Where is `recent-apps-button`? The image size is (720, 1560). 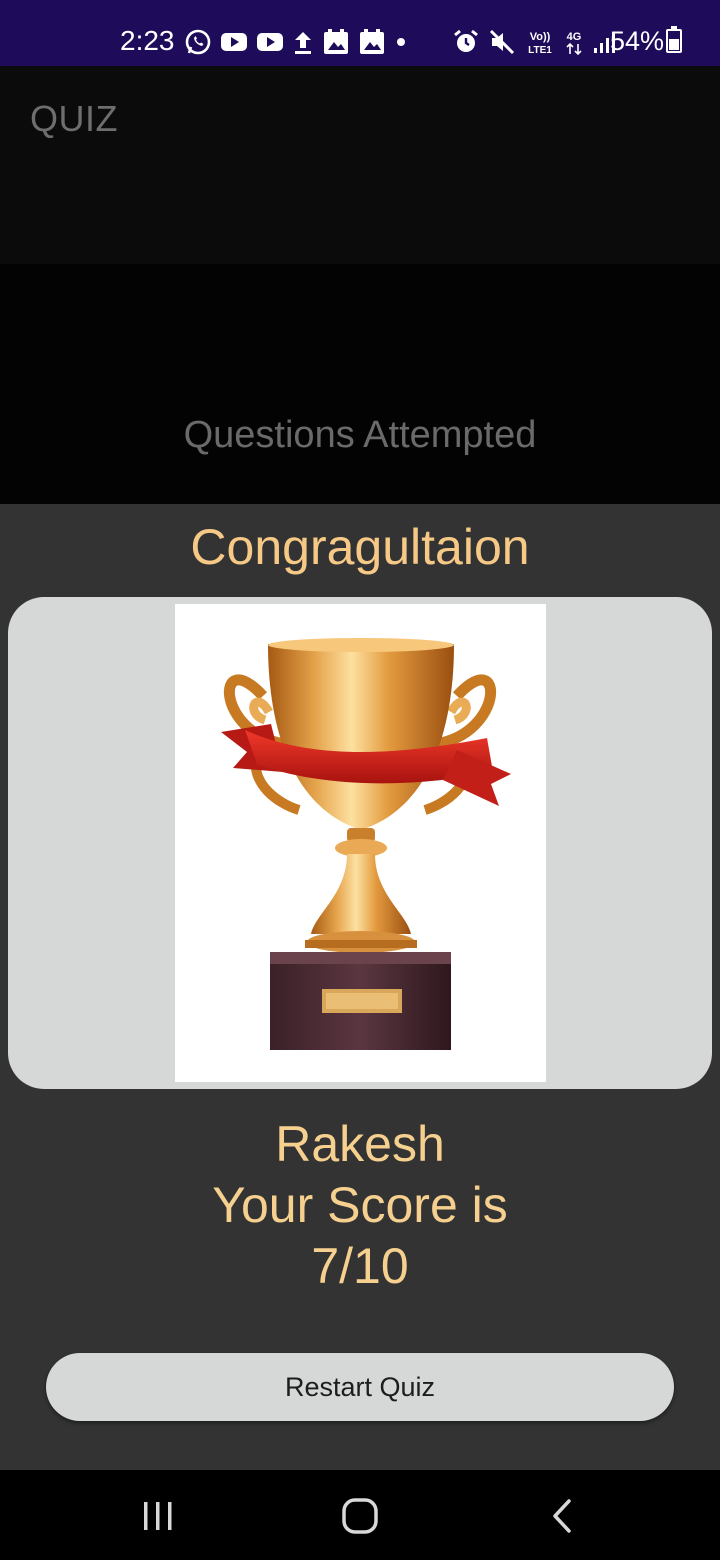
recent-apps-button is located at coordinates (158, 1516).